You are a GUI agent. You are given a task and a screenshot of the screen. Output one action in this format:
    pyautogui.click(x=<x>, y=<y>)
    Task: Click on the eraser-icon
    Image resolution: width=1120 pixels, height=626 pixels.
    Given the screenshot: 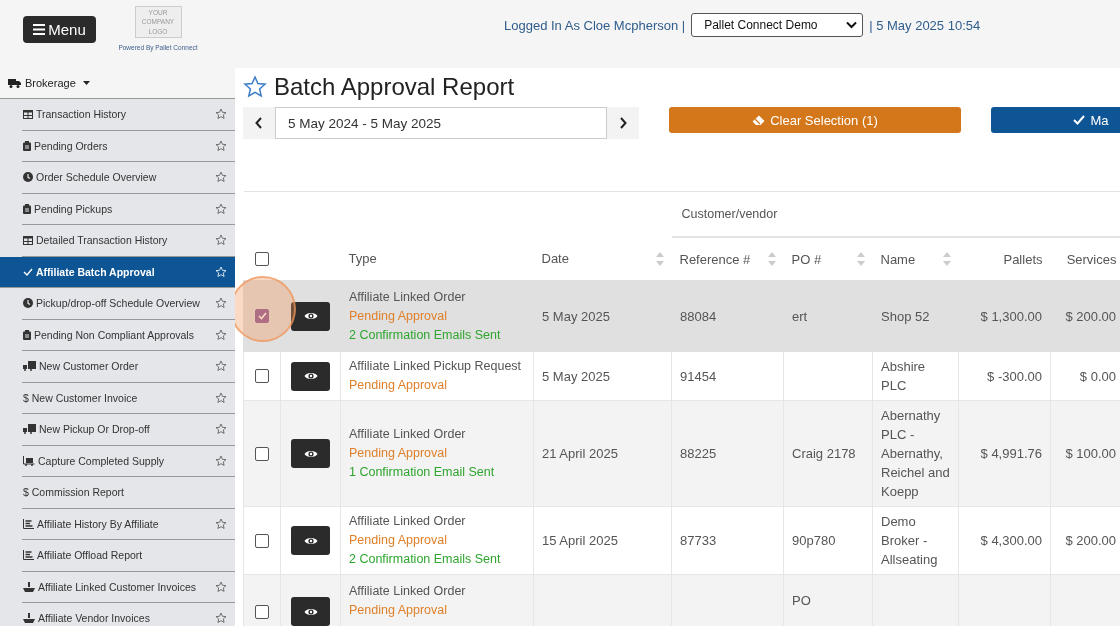 What is the action you would take?
    pyautogui.click(x=759, y=120)
    